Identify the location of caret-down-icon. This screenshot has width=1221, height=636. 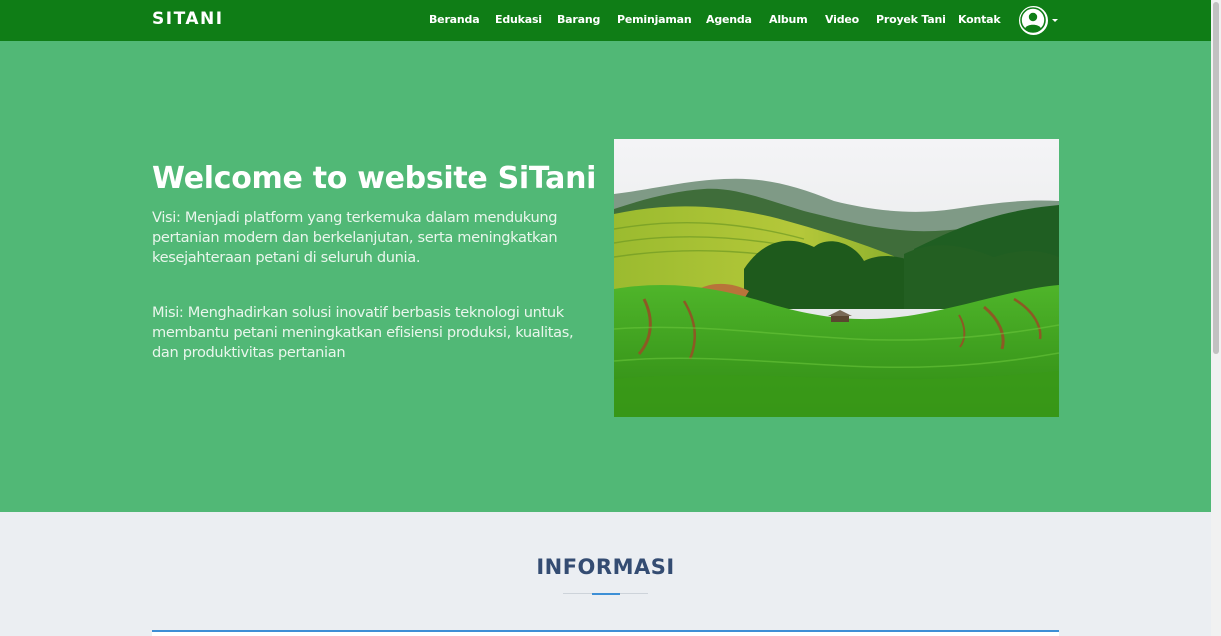
(1055, 20).